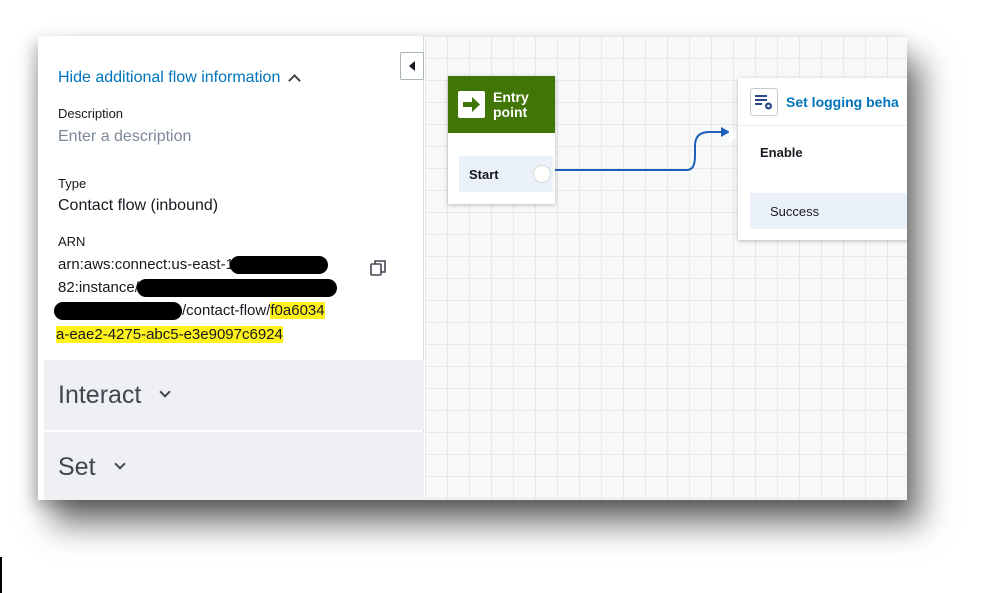 The width and height of the screenshot is (1007, 593). What do you see at coordinates (764, 101) in the screenshot?
I see `list-gear-icon` at bounding box center [764, 101].